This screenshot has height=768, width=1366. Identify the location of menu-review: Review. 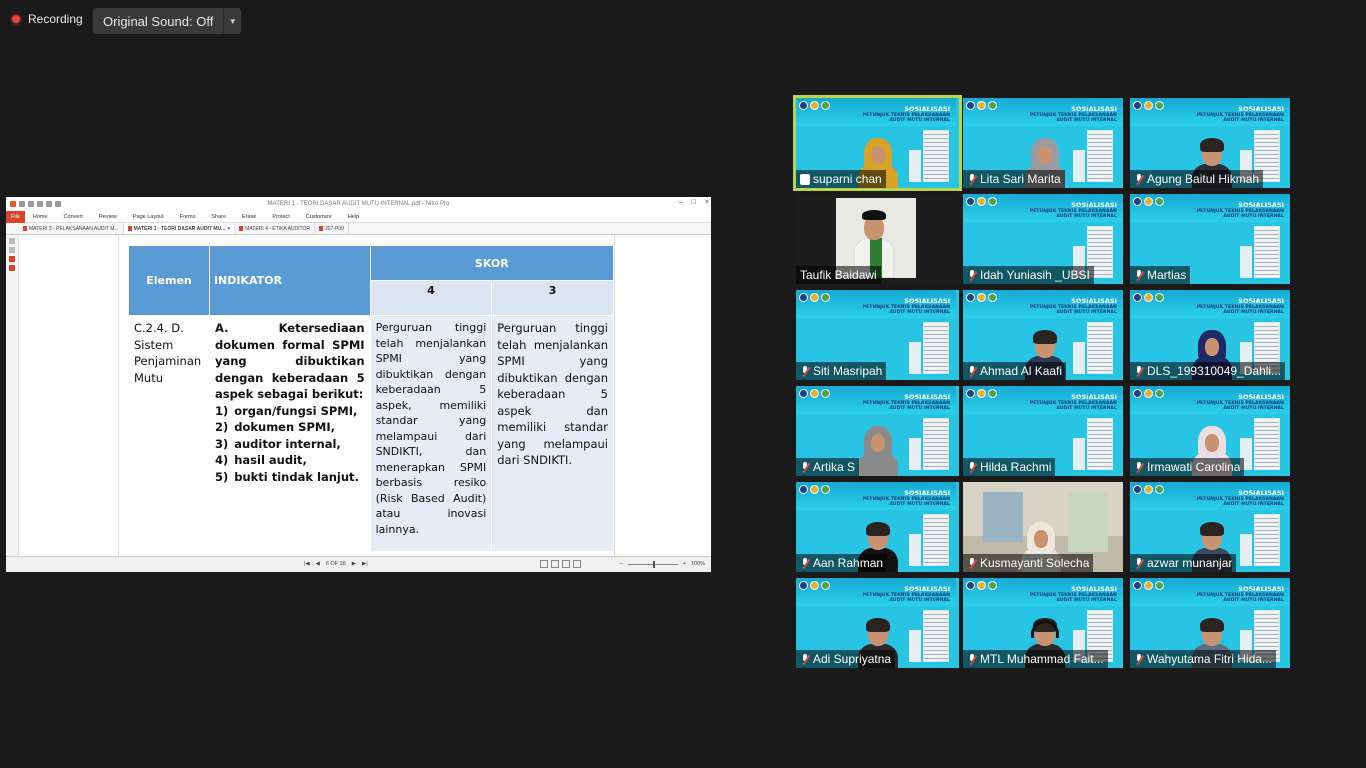
(108, 217).